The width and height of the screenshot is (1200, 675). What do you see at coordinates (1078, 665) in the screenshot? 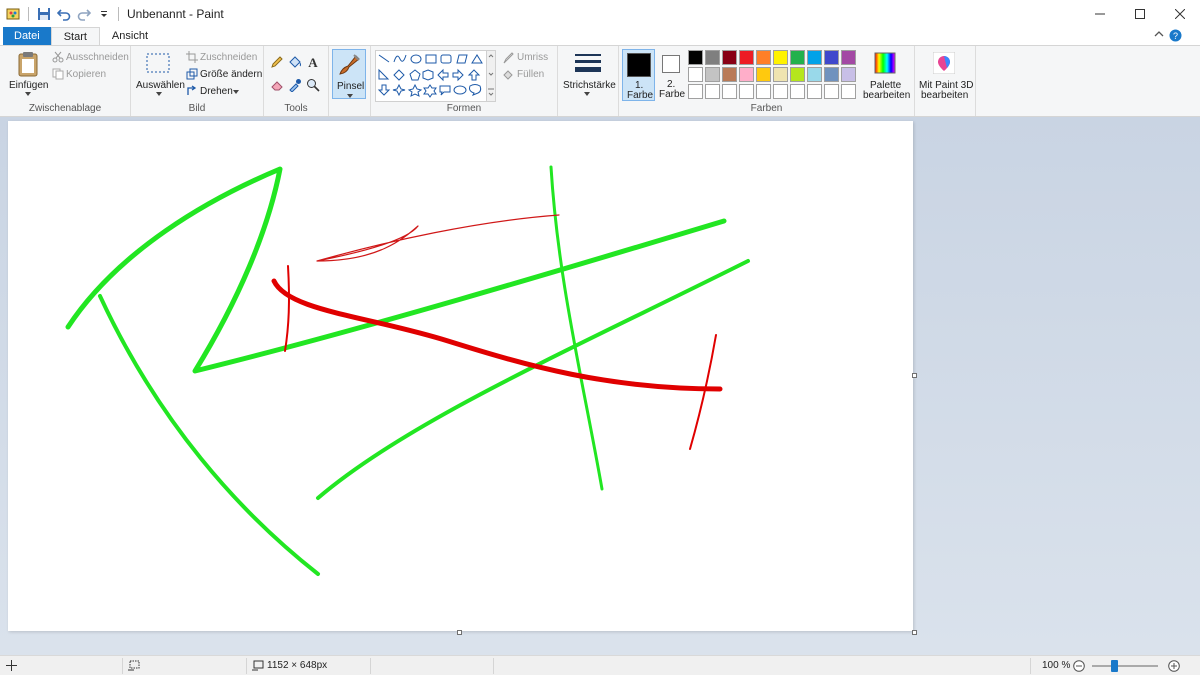
I see `zoom-out-button` at bounding box center [1078, 665].